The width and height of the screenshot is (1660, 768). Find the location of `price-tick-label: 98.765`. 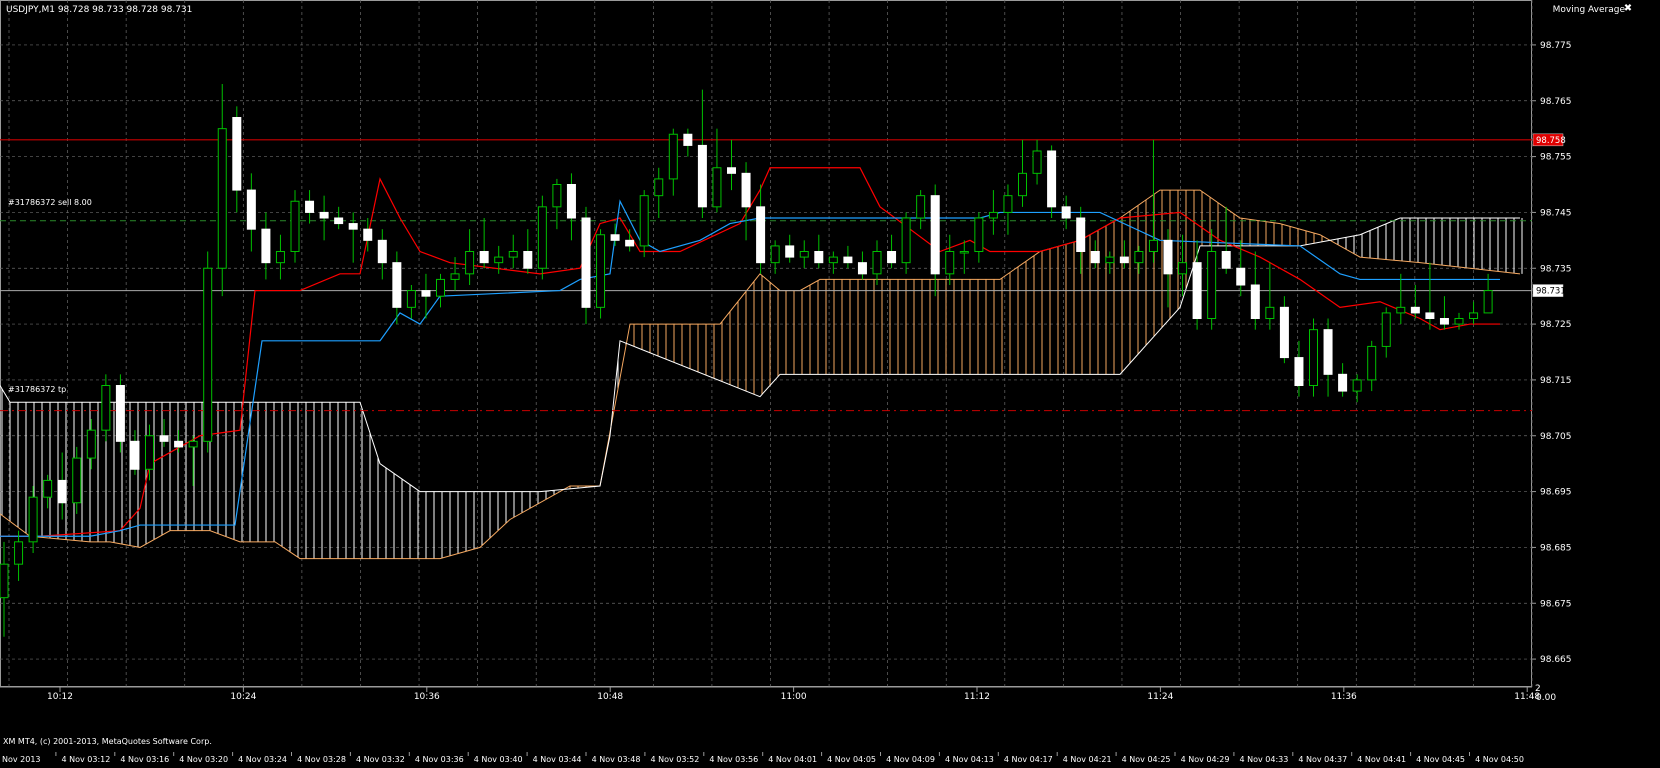

price-tick-label: 98.765 is located at coordinates (1556, 102).